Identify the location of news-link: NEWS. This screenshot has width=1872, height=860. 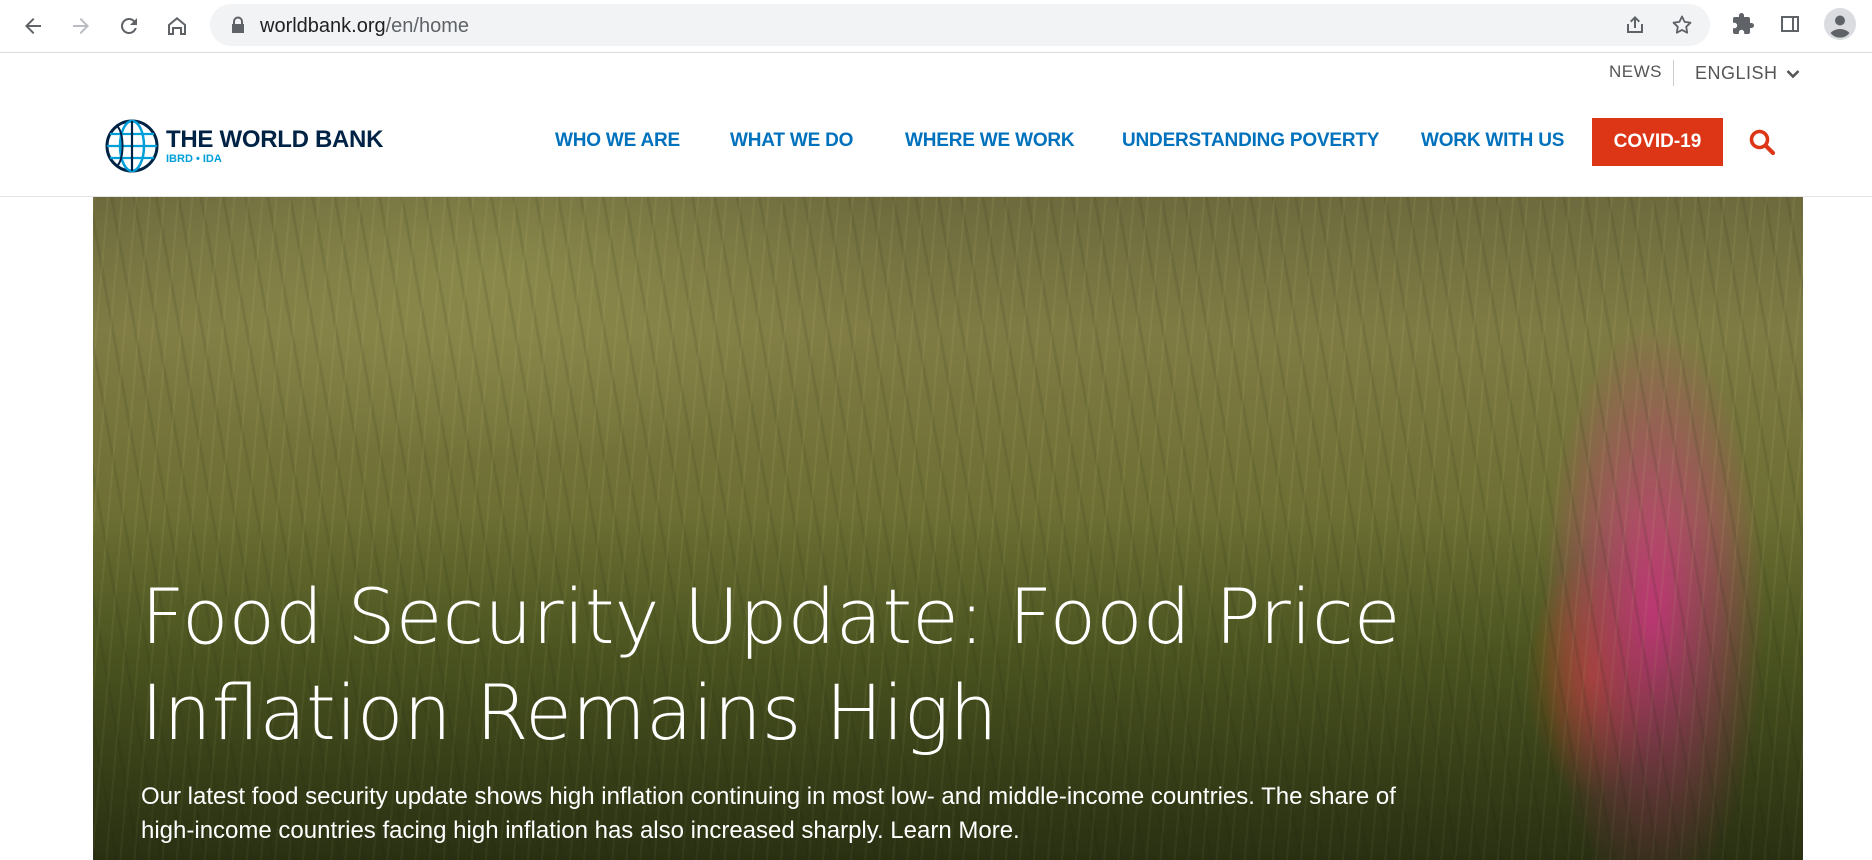
(1635, 72).